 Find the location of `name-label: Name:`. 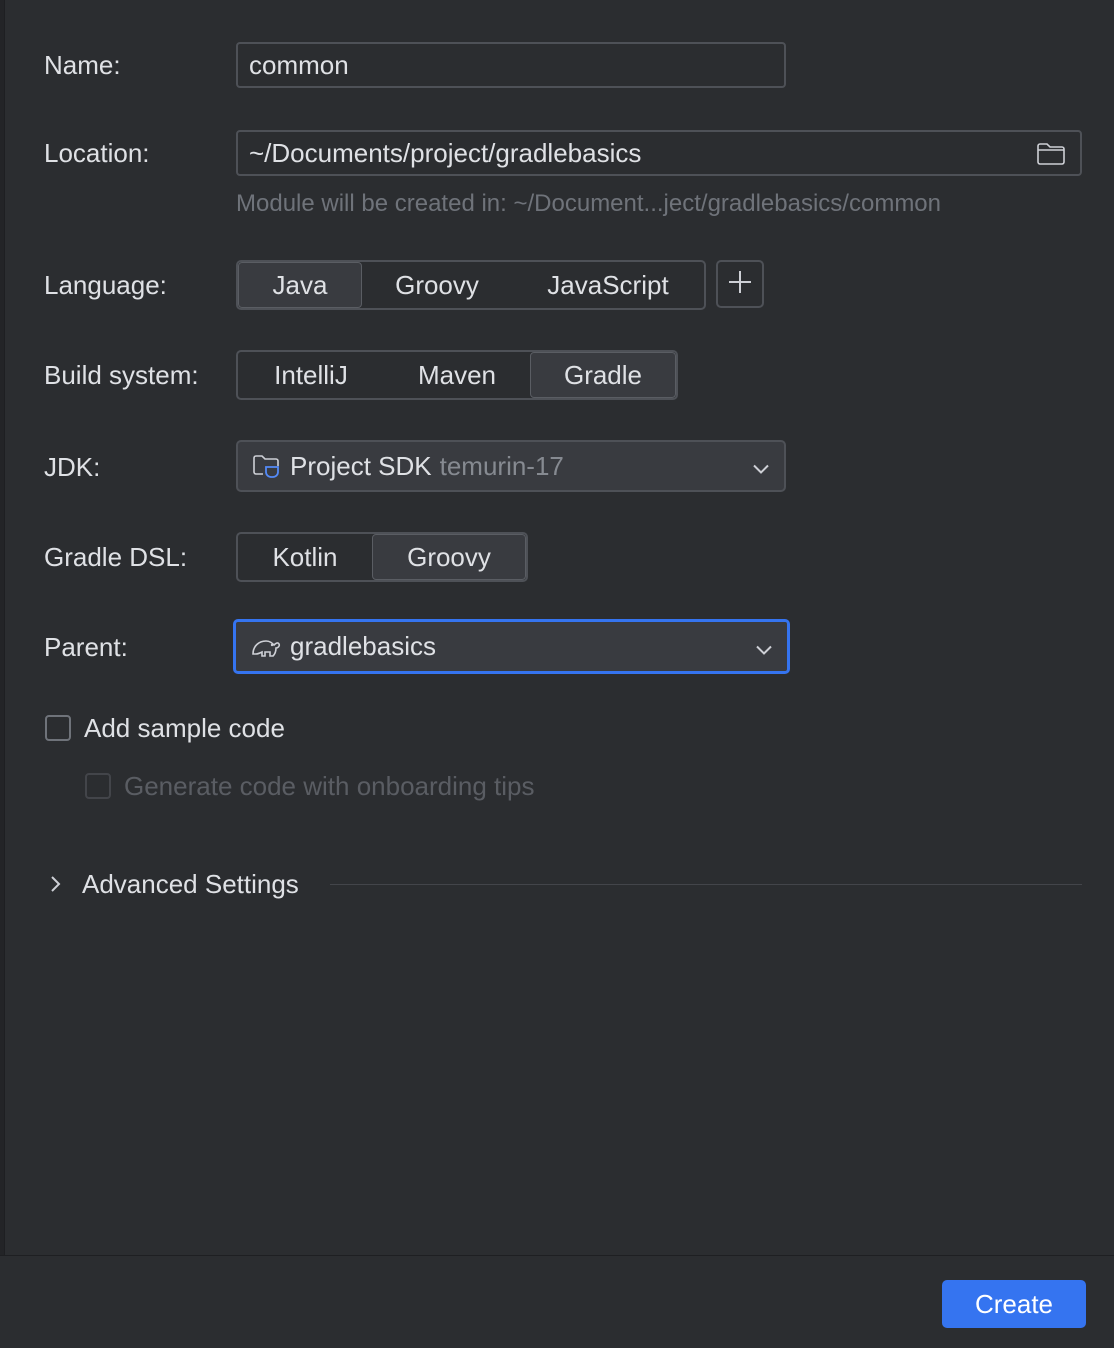

name-label: Name: is located at coordinates (82, 65).